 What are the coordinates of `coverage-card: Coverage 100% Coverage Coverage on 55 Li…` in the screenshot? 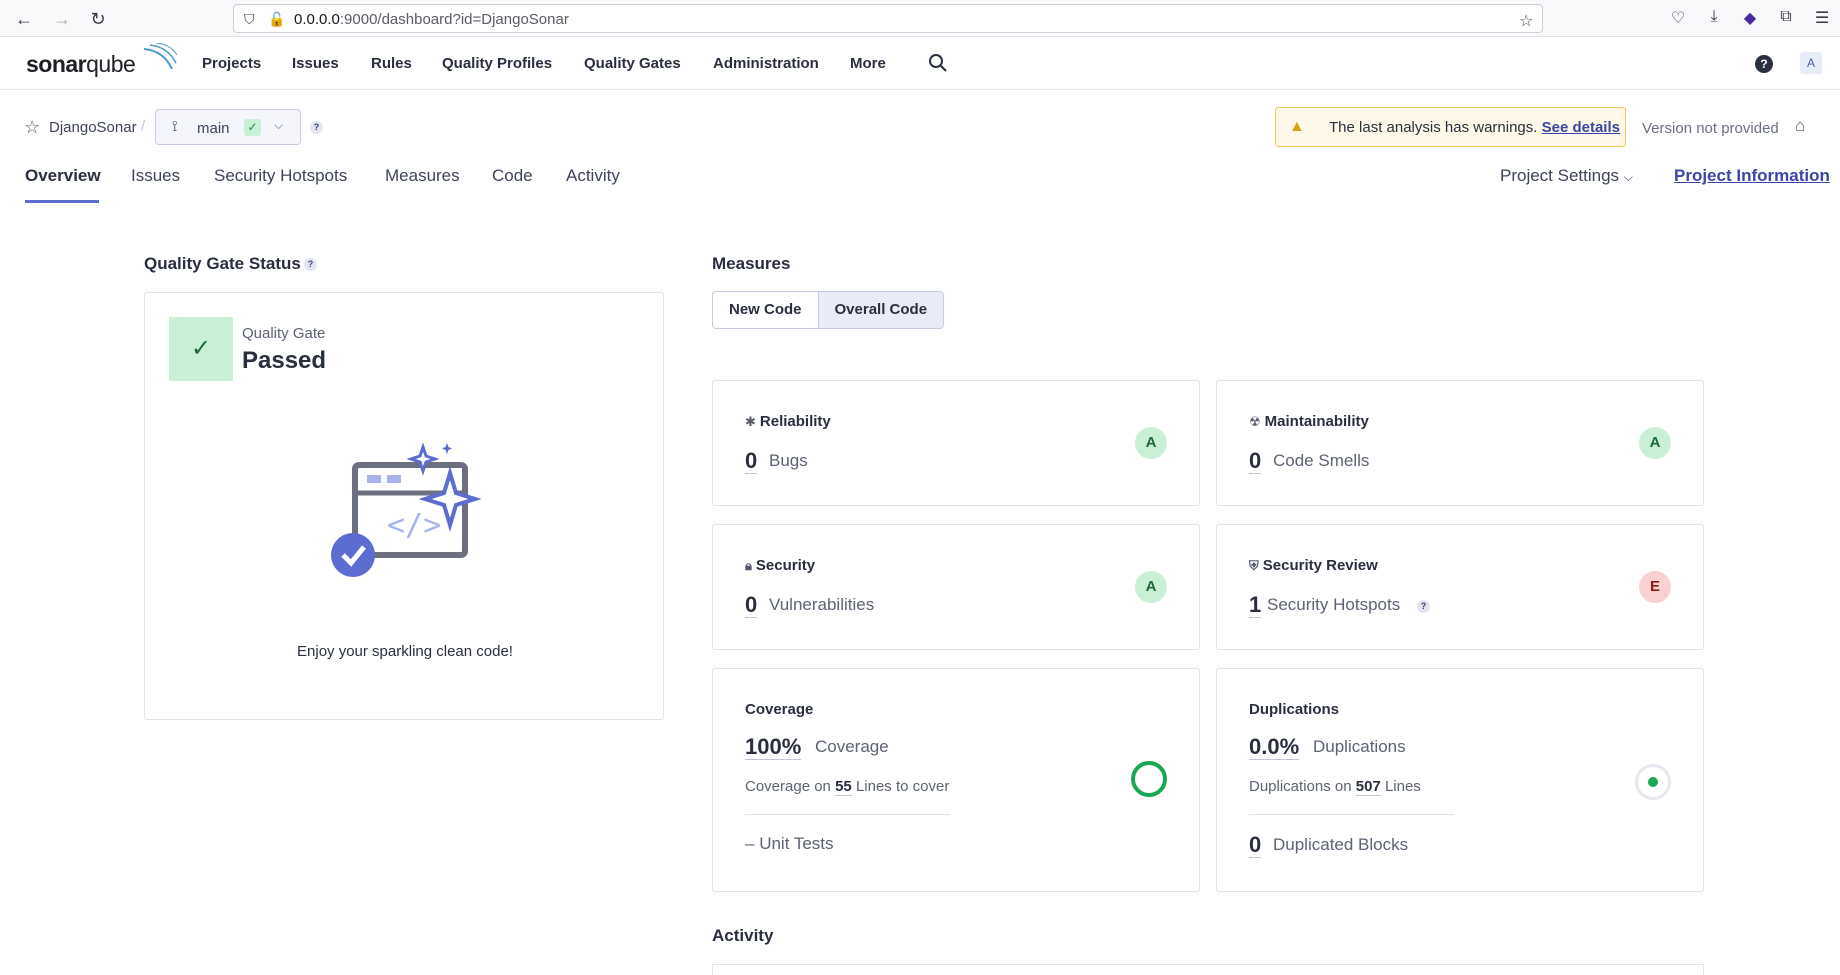 It's located at (956, 780).